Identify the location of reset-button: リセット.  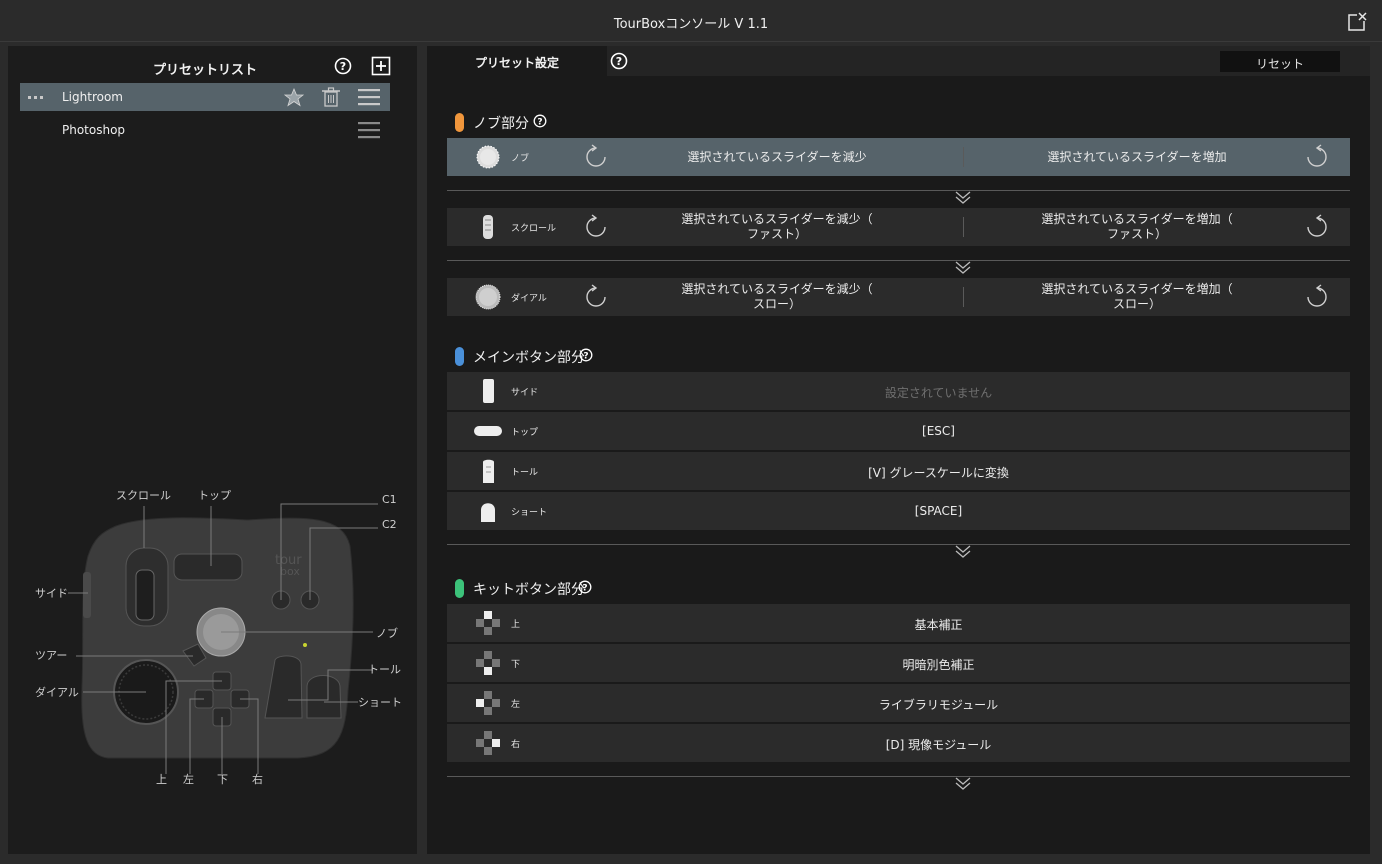
(1280, 61).